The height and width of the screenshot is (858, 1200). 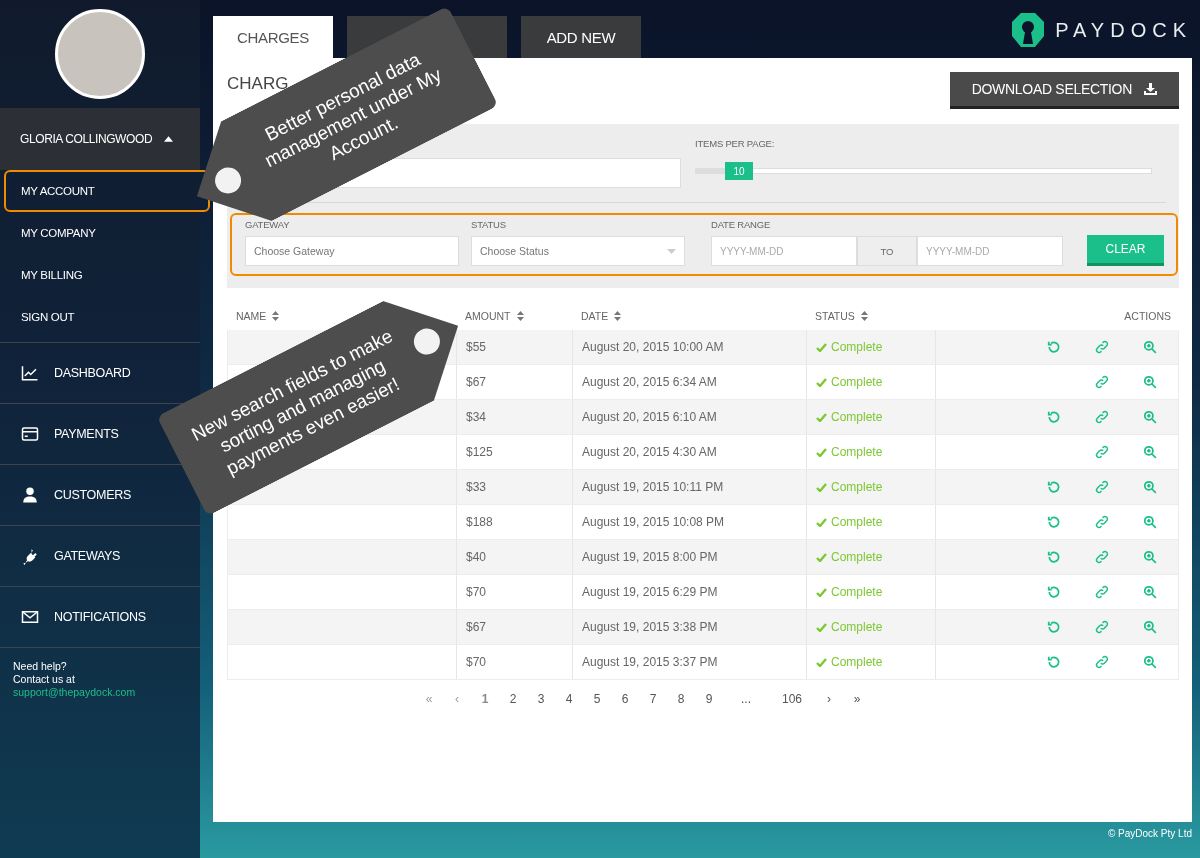 What do you see at coordinates (30, 617) in the screenshot?
I see `mail-icon` at bounding box center [30, 617].